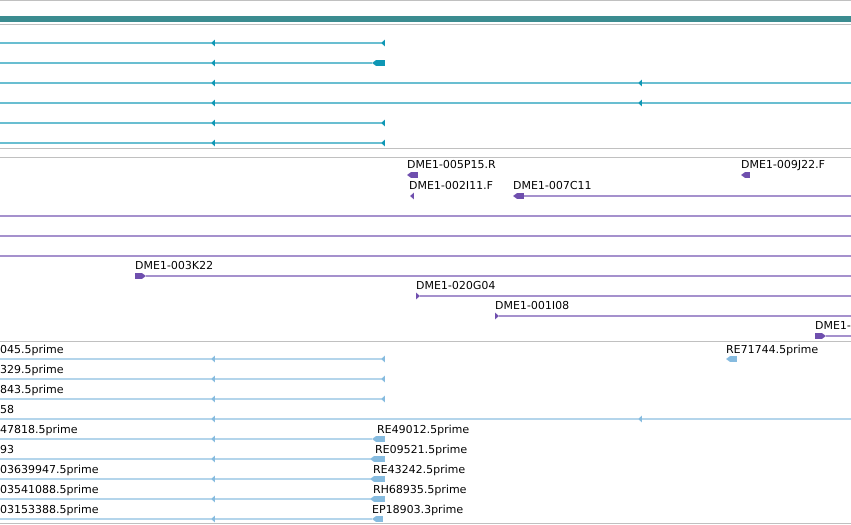 This screenshot has width=851, height=525. What do you see at coordinates (532, 305) in the screenshot?
I see `feature-label: DME1-001I08` at bounding box center [532, 305].